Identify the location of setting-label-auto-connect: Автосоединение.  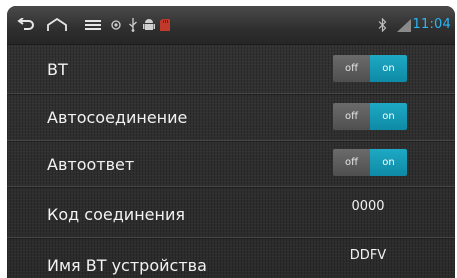
(117, 117).